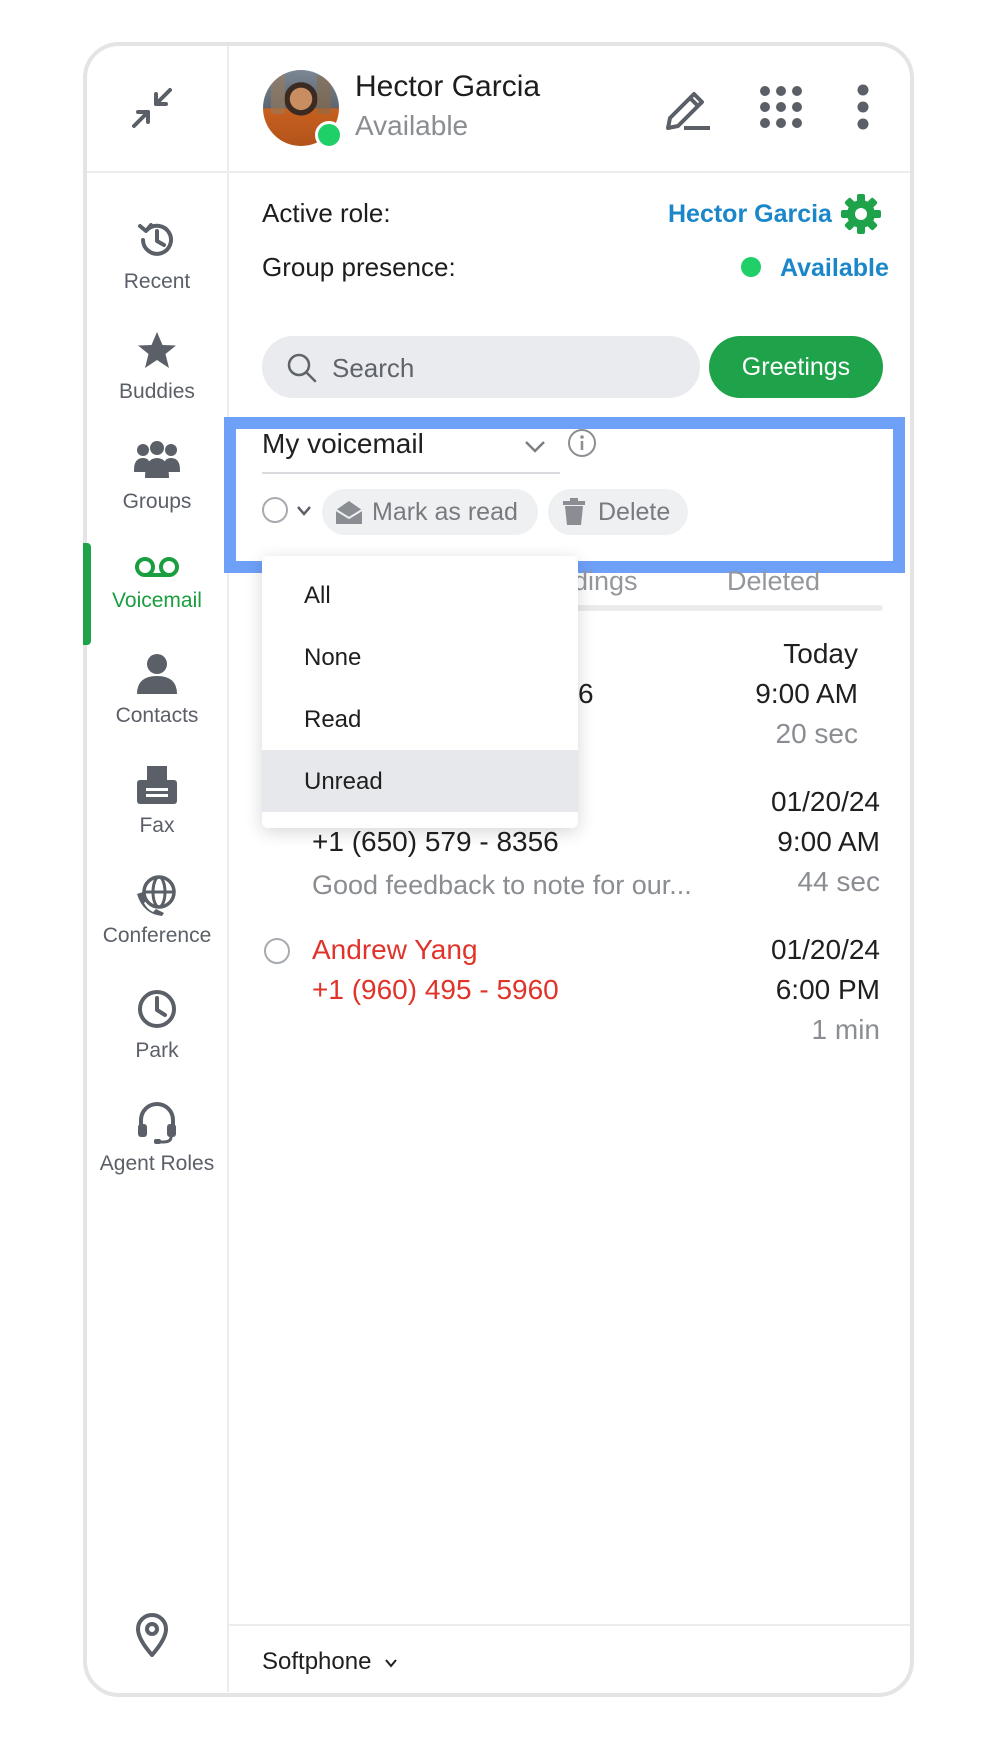  I want to click on fax-icon, so click(157, 785).